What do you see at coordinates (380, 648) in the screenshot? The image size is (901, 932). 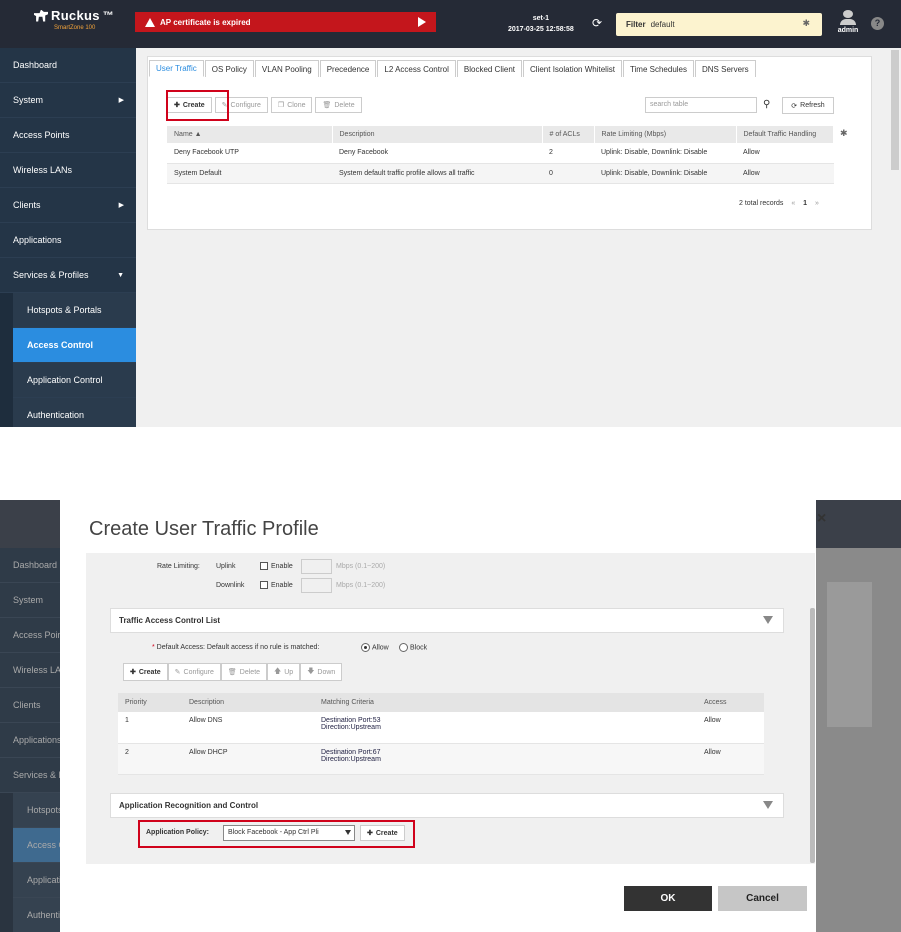 I see `allow-label: Allow` at bounding box center [380, 648].